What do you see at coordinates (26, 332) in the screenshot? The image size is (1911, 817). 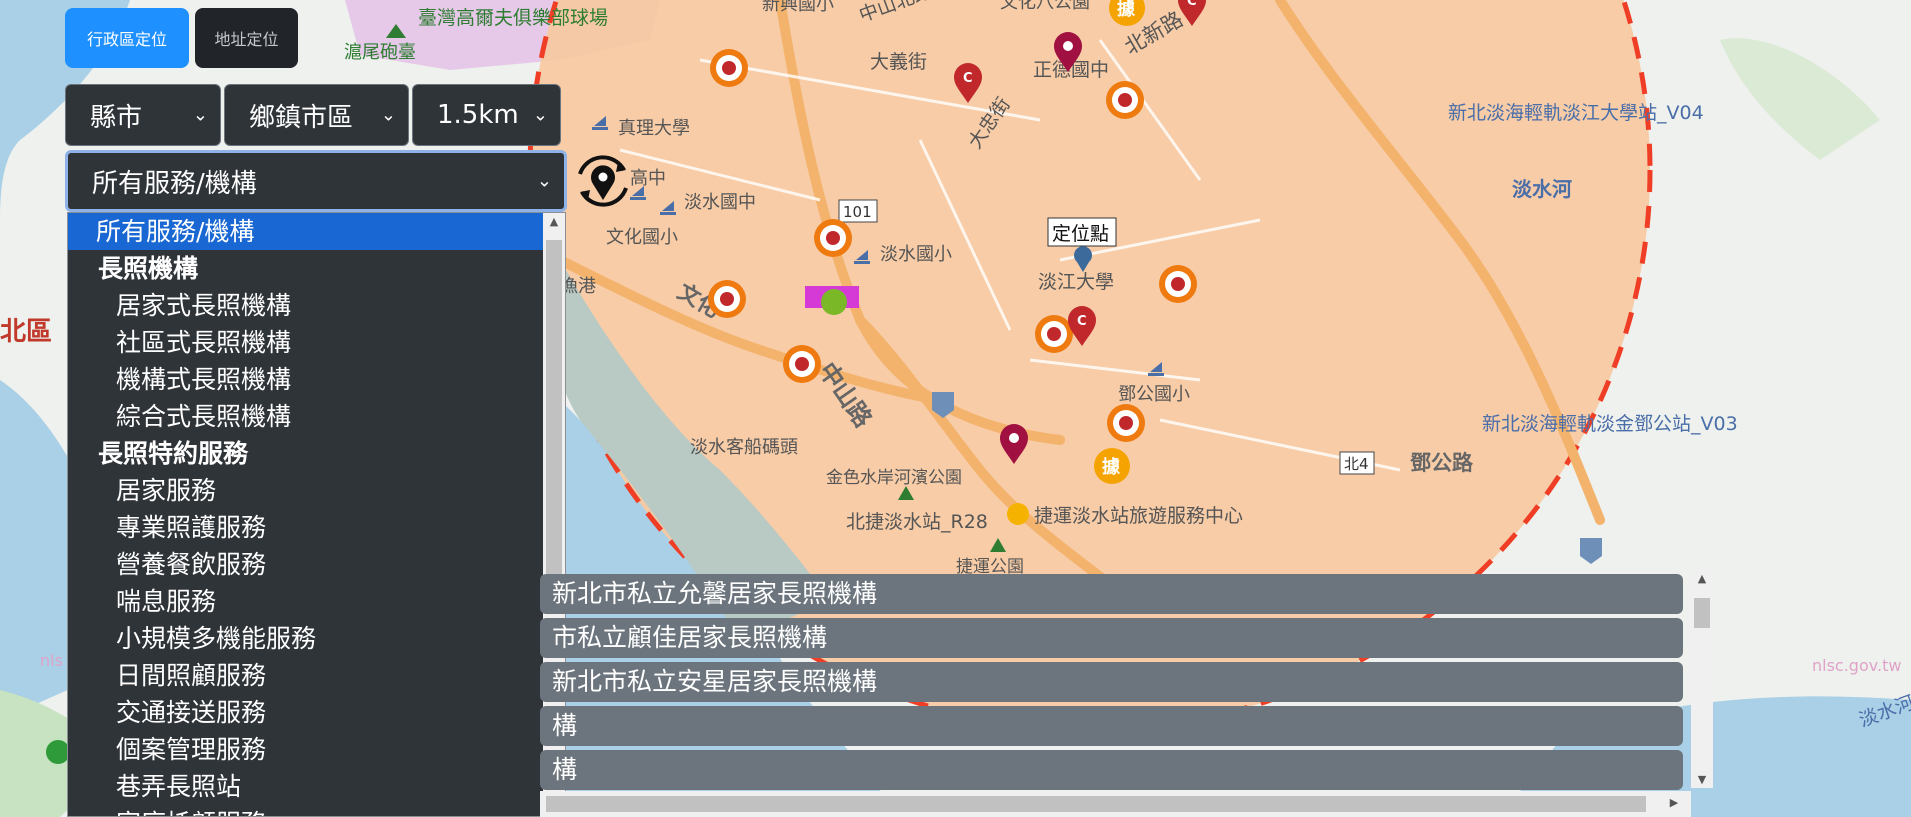 I see `label-north: 北區` at bounding box center [26, 332].